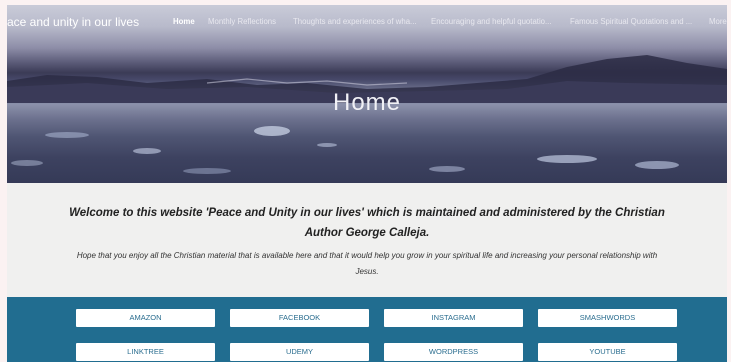  What do you see at coordinates (607, 352) in the screenshot?
I see `youtube-button: YOUTUBE` at bounding box center [607, 352].